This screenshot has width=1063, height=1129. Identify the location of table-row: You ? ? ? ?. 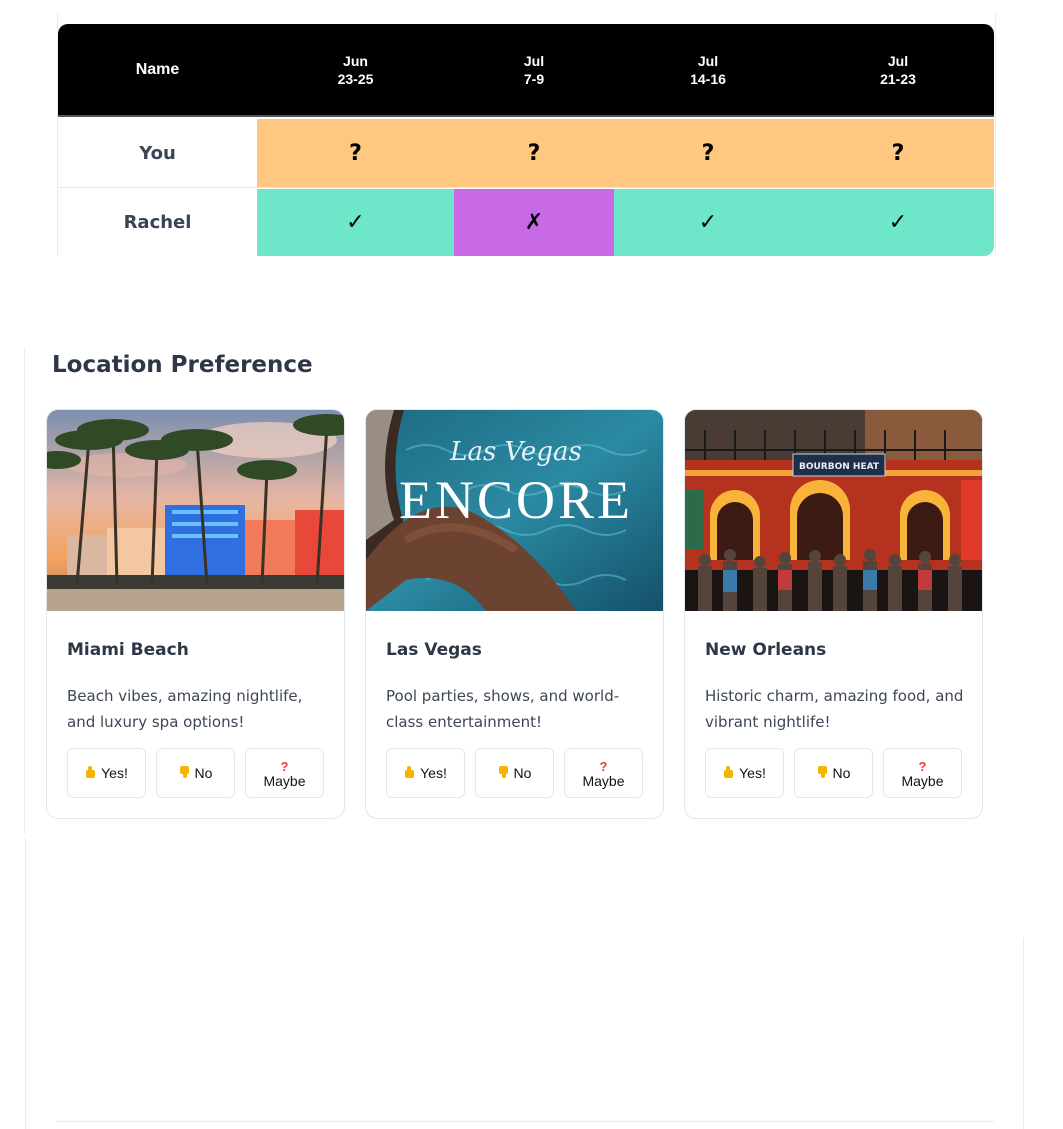
(526, 153).